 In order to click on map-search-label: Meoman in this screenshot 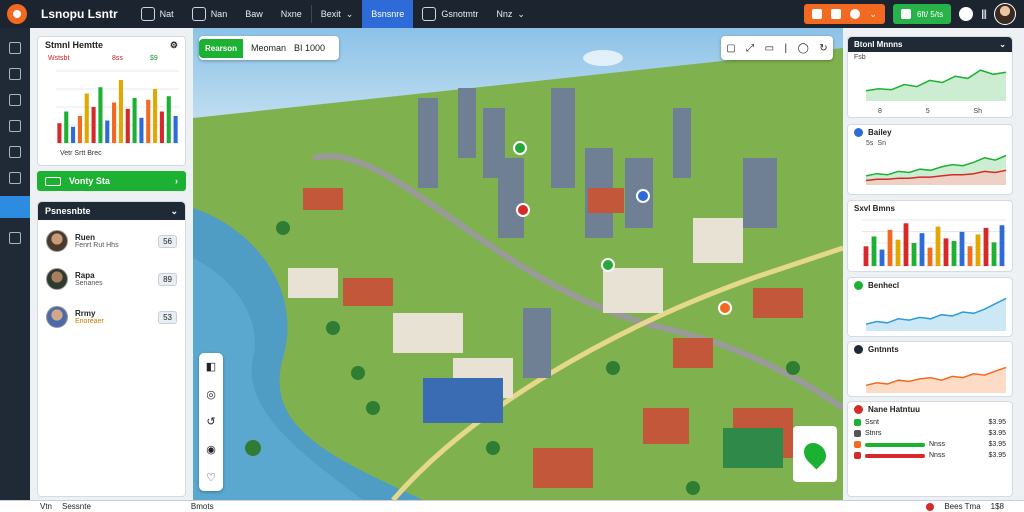, I will do `click(269, 48)`.